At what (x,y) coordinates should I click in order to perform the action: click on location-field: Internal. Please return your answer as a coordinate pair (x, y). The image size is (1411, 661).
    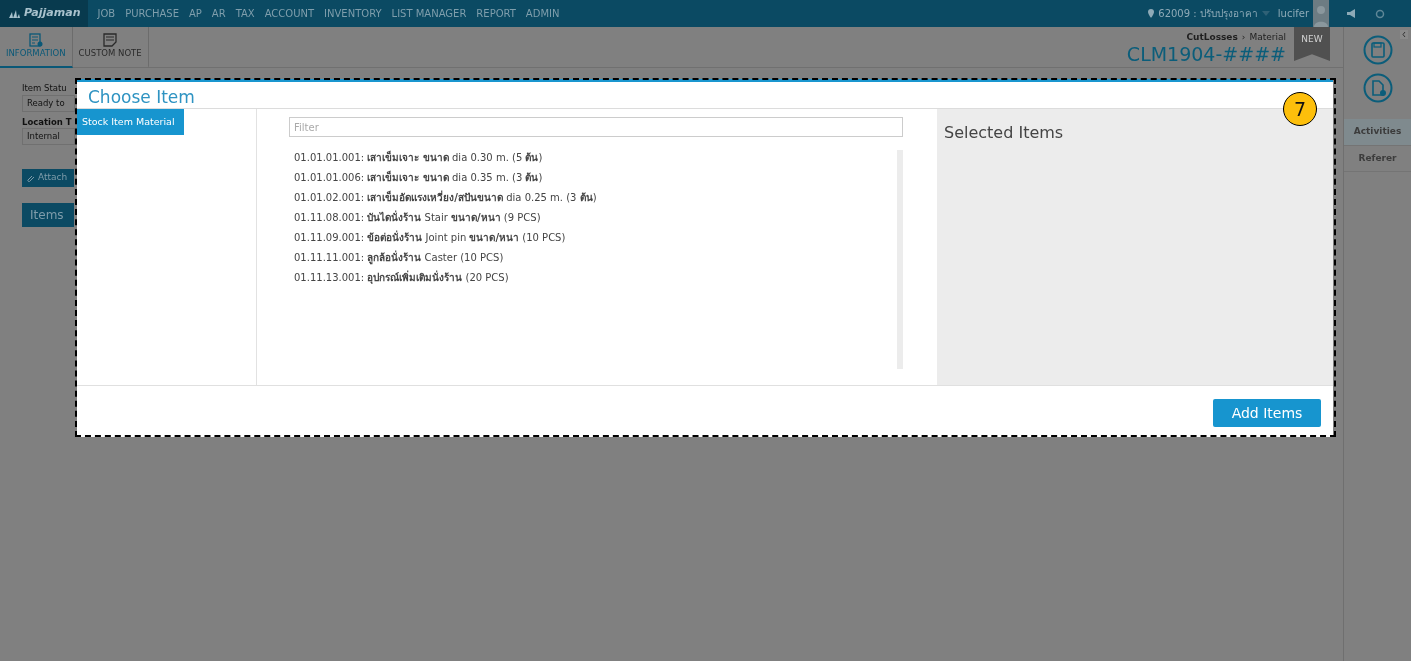
    Looking at the image, I should click on (48, 136).